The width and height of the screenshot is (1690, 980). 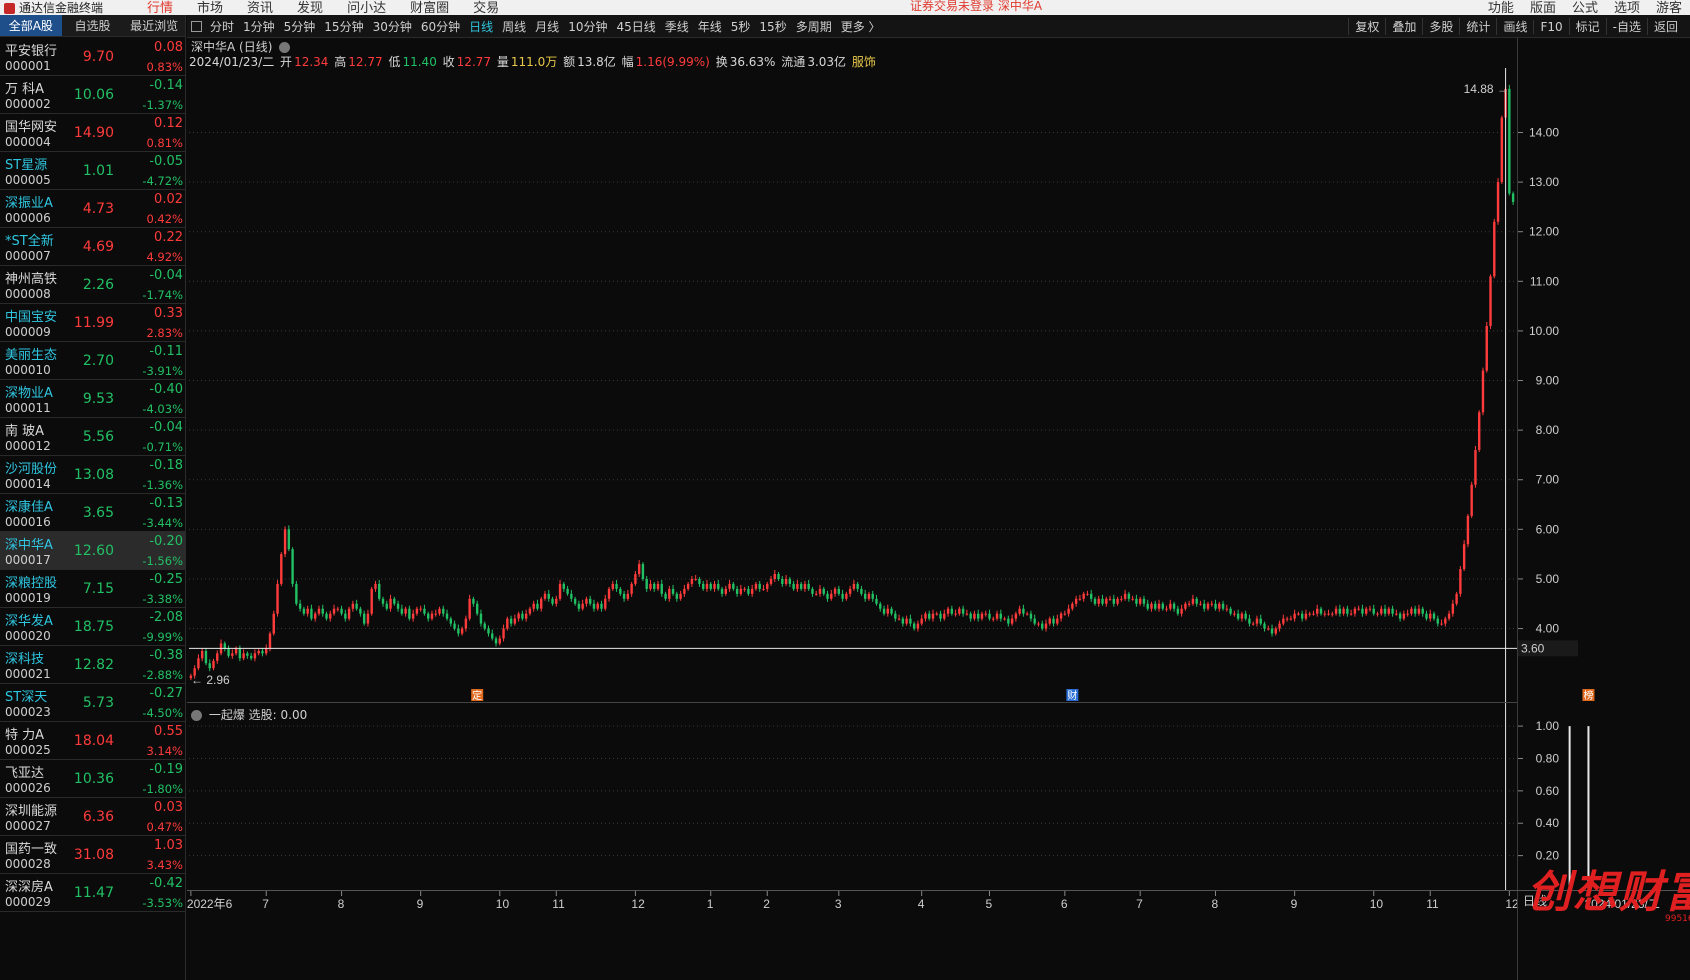 I want to click on chart-tool-button: 复权, so click(x=1366, y=26).